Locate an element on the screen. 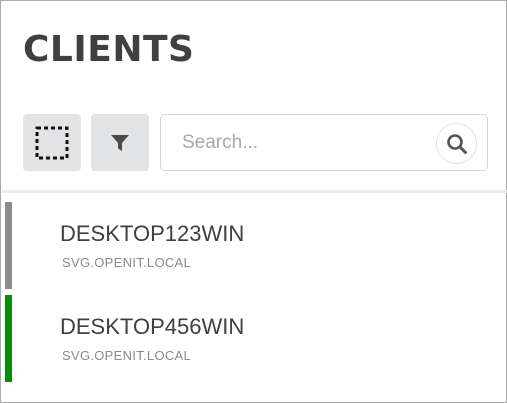 The height and width of the screenshot is (403, 507). select-mode-button is located at coordinates (52, 142).